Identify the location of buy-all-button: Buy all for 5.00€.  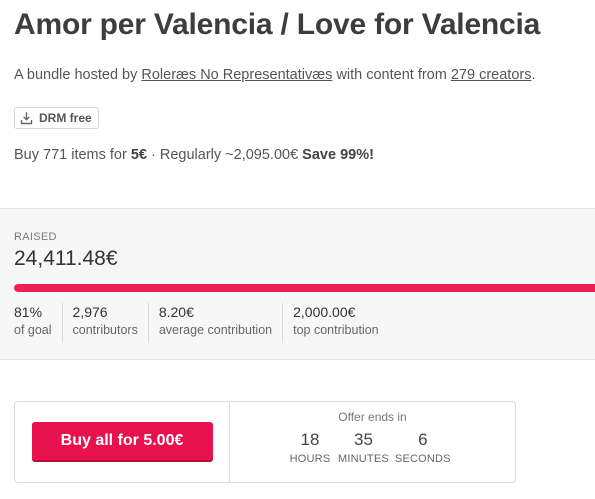
(122, 442).